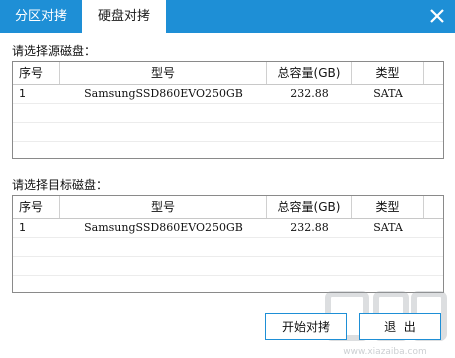 The height and width of the screenshot is (358, 455). I want to click on source-disk-label: 请选择源磁盘：, so click(54, 51).